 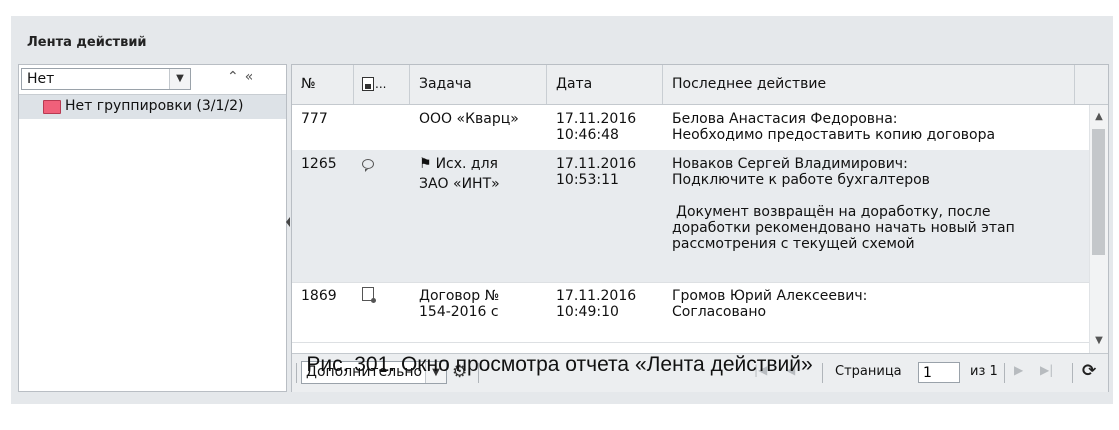 I want to click on row-task-text-2: 154-2016 с, so click(x=459, y=312).